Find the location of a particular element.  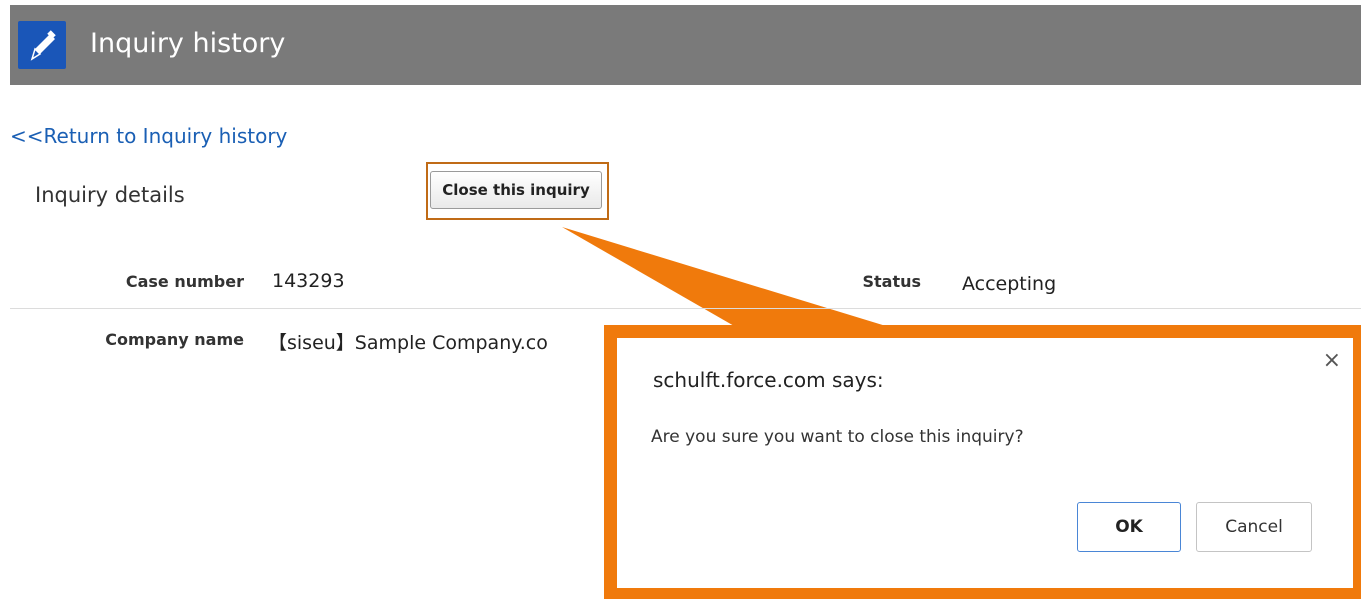

status-label: Status is located at coordinates (891, 281).